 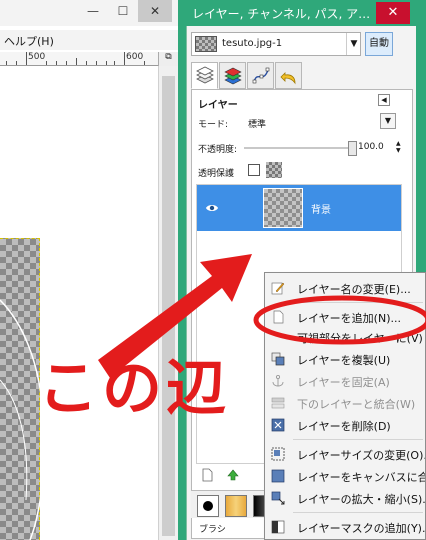 What do you see at coordinates (274, 170) in the screenshot?
I see `checkerboard-icon` at bounding box center [274, 170].